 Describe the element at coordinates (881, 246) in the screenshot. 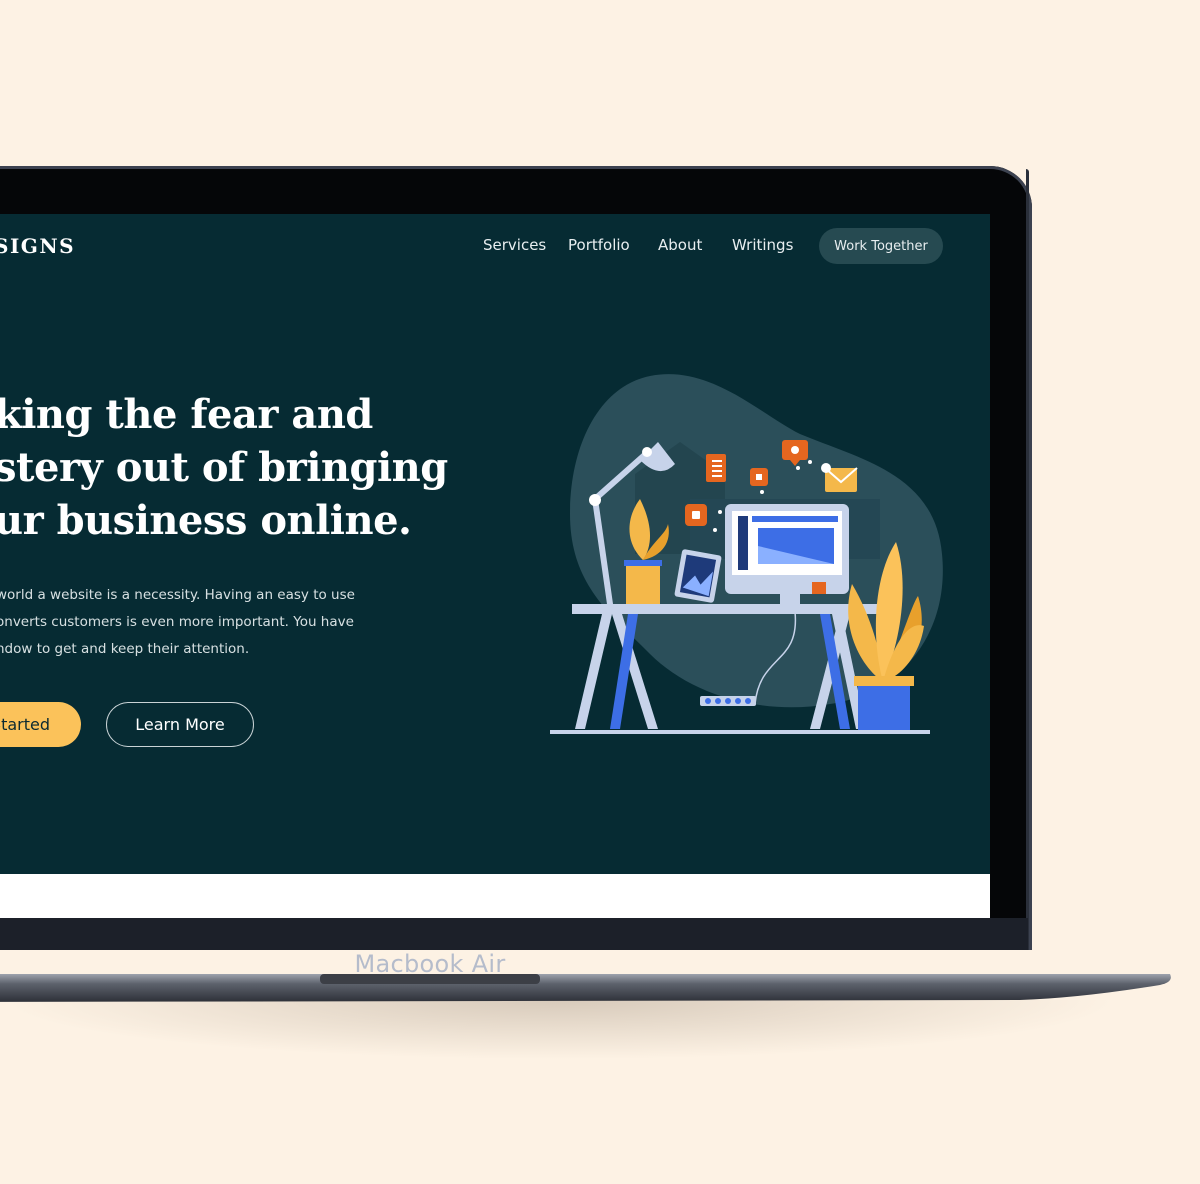

I see `work-together-button: Work Together` at that location.